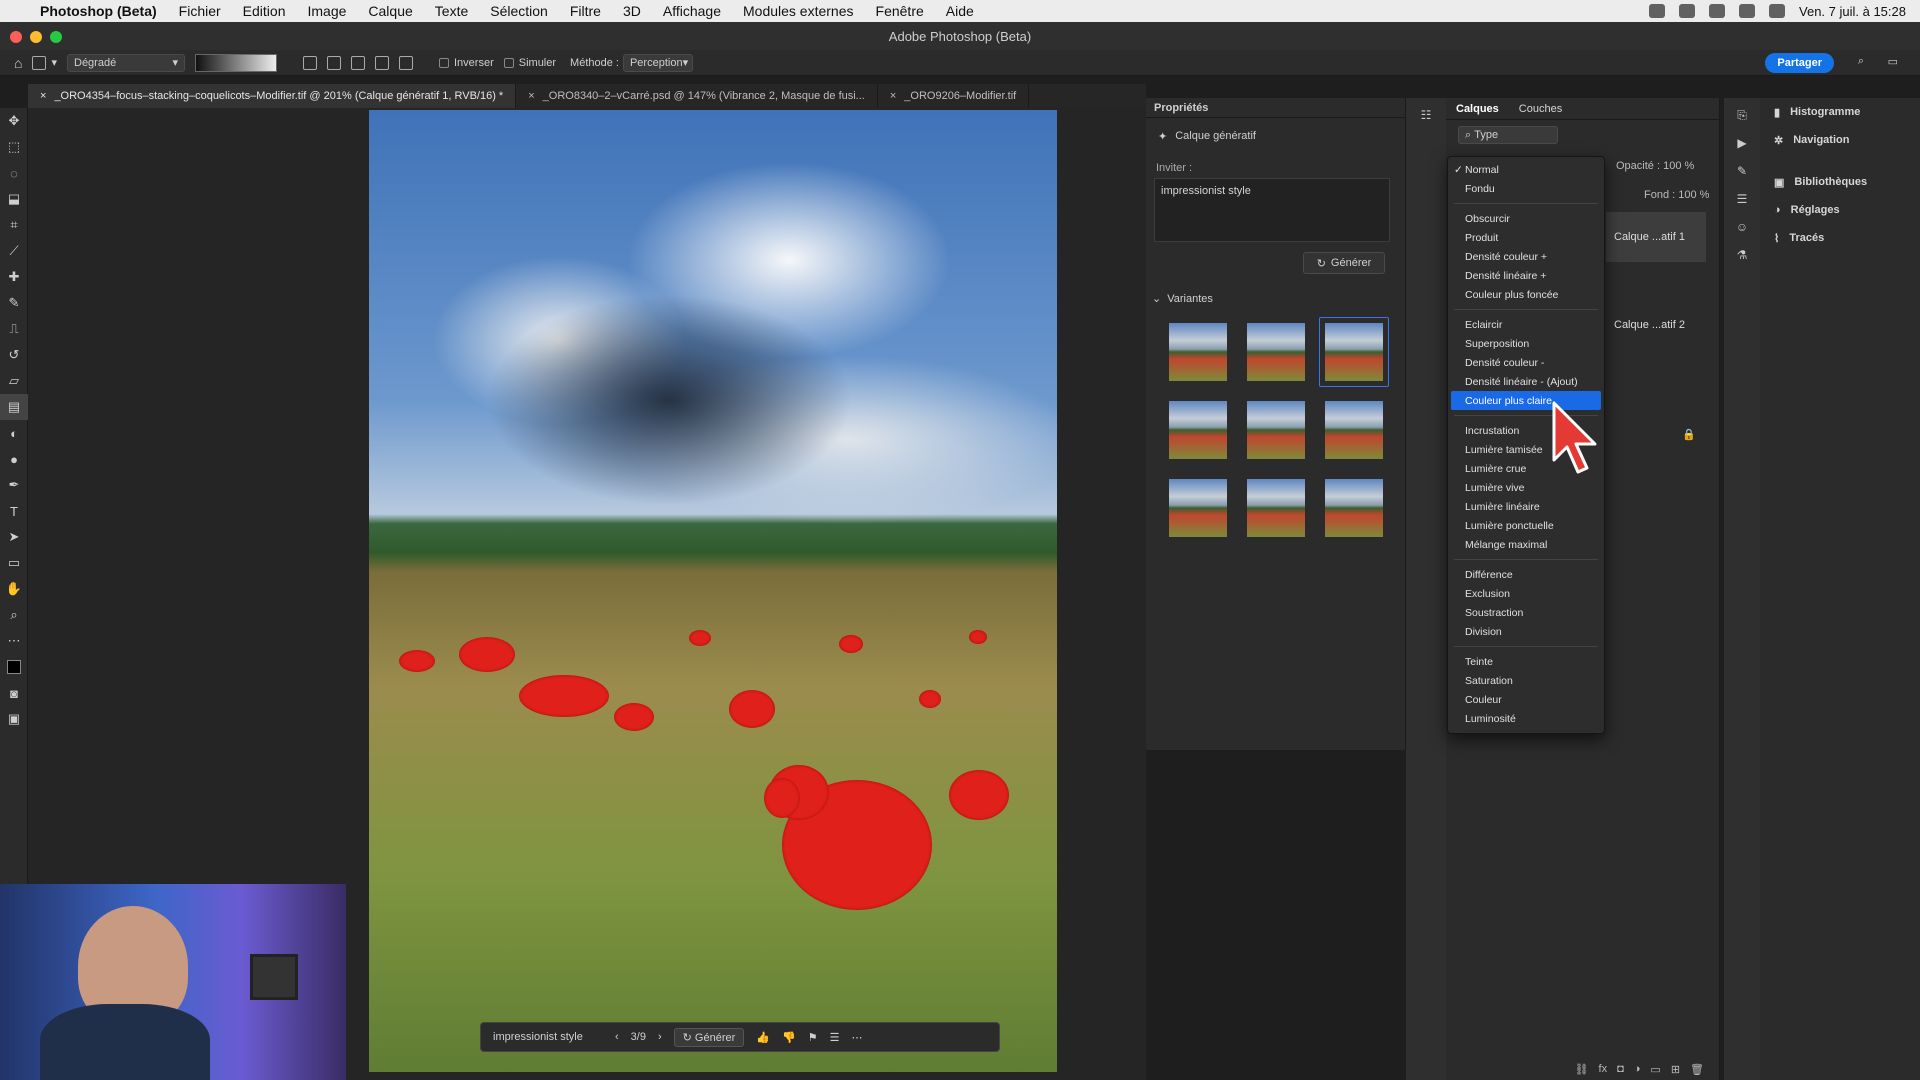 Image resolution: width=1920 pixels, height=1080 pixels. What do you see at coordinates (14, 303) in the screenshot?
I see `brush-tool-icon: ✎` at bounding box center [14, 303].